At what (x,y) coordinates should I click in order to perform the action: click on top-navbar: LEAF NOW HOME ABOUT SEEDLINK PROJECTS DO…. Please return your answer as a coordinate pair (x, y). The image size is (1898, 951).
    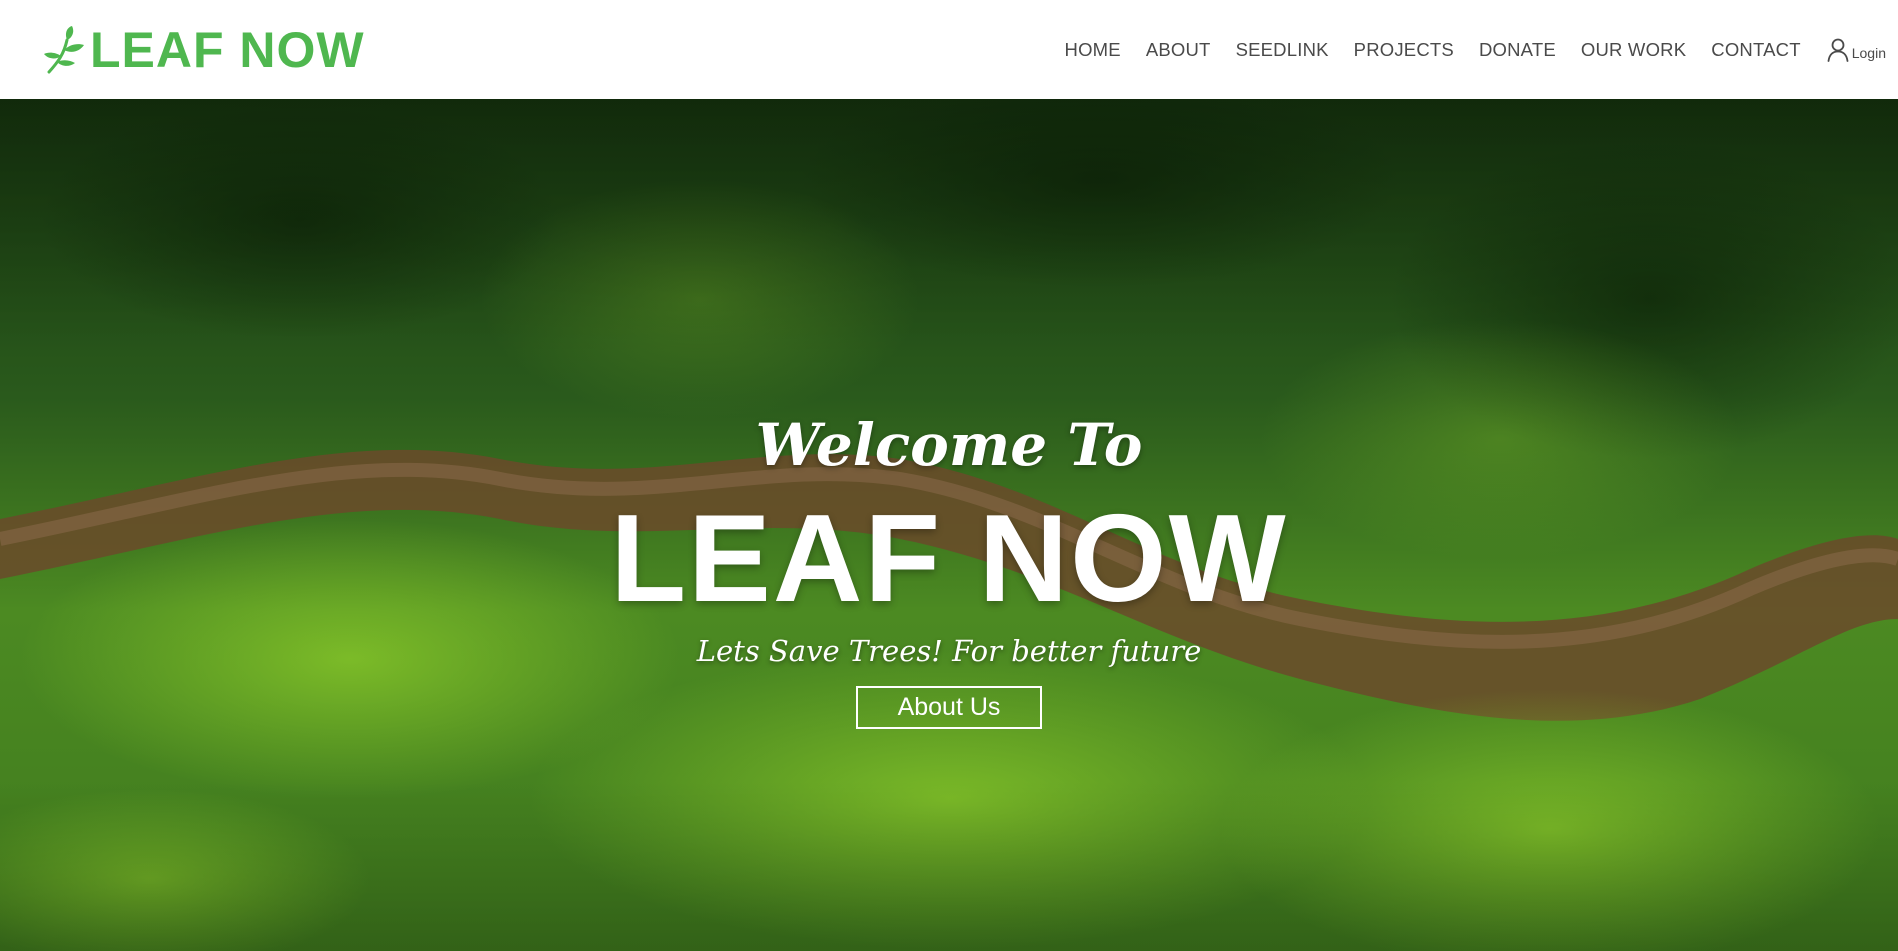
    Looking at the image, I should click on (949, 49).